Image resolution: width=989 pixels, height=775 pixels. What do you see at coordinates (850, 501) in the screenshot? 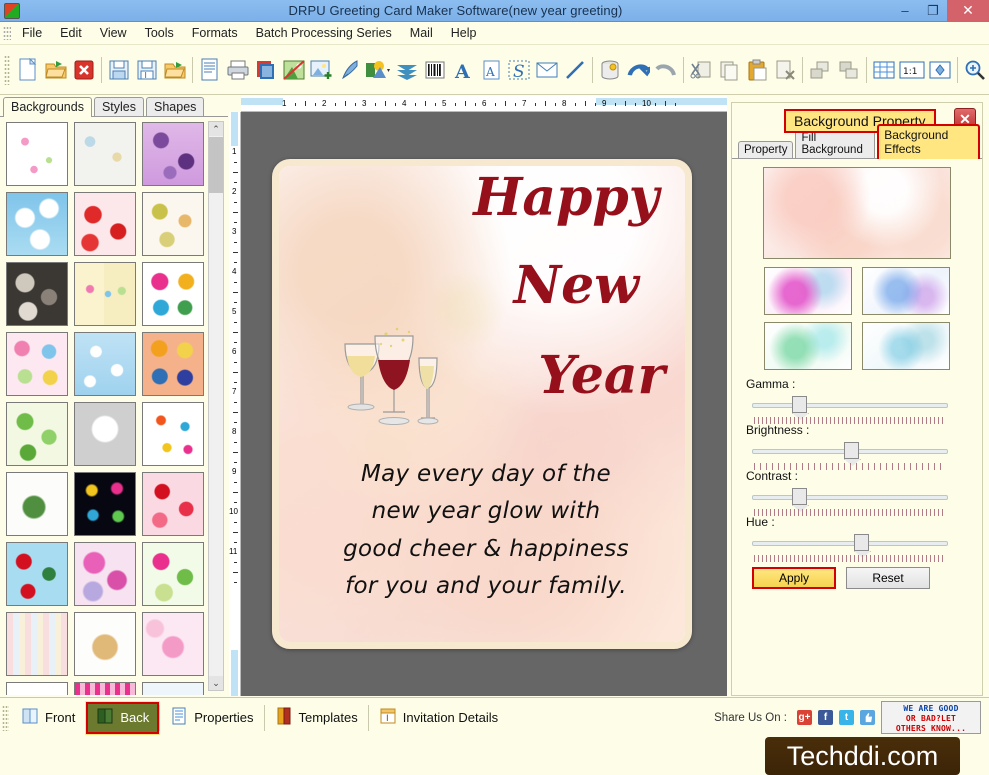
I see `contrast-slider` at bounding box center [850, 501].